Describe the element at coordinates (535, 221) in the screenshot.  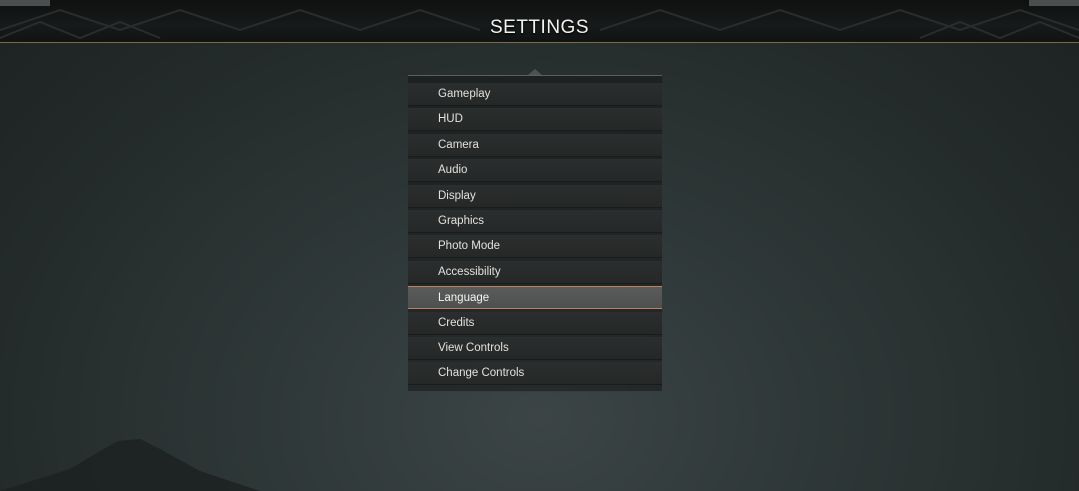
I see `menu-item-graphics: Graphics` at that location.